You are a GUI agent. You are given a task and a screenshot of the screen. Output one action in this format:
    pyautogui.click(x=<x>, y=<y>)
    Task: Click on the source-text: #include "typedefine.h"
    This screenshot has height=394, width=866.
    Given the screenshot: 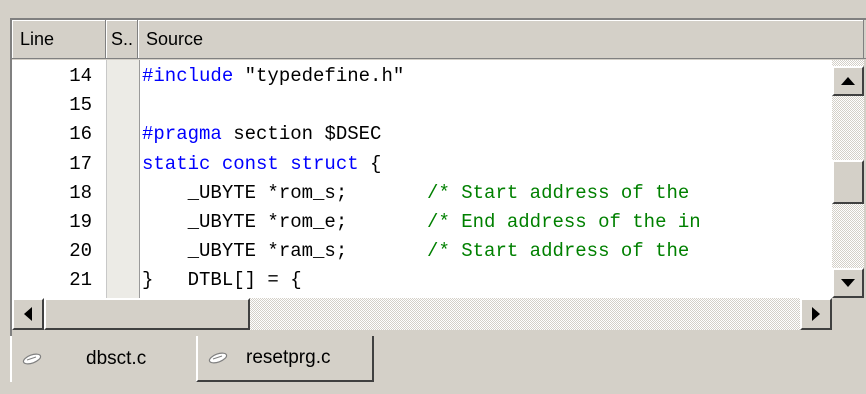 What is the action you would take?
    pyautogui.click(x=273, y=76)
    